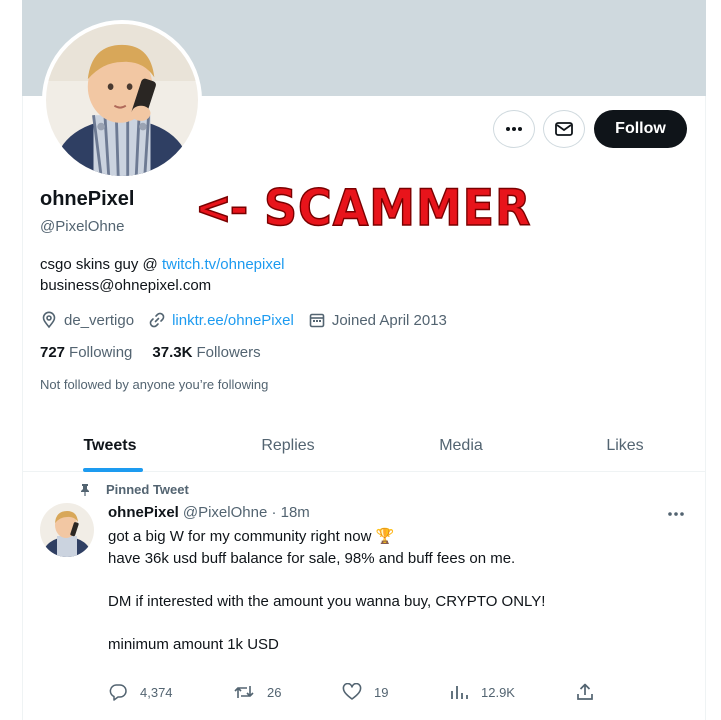 The image size is (721, 720). I want to click on more-button, so click(514, 129).